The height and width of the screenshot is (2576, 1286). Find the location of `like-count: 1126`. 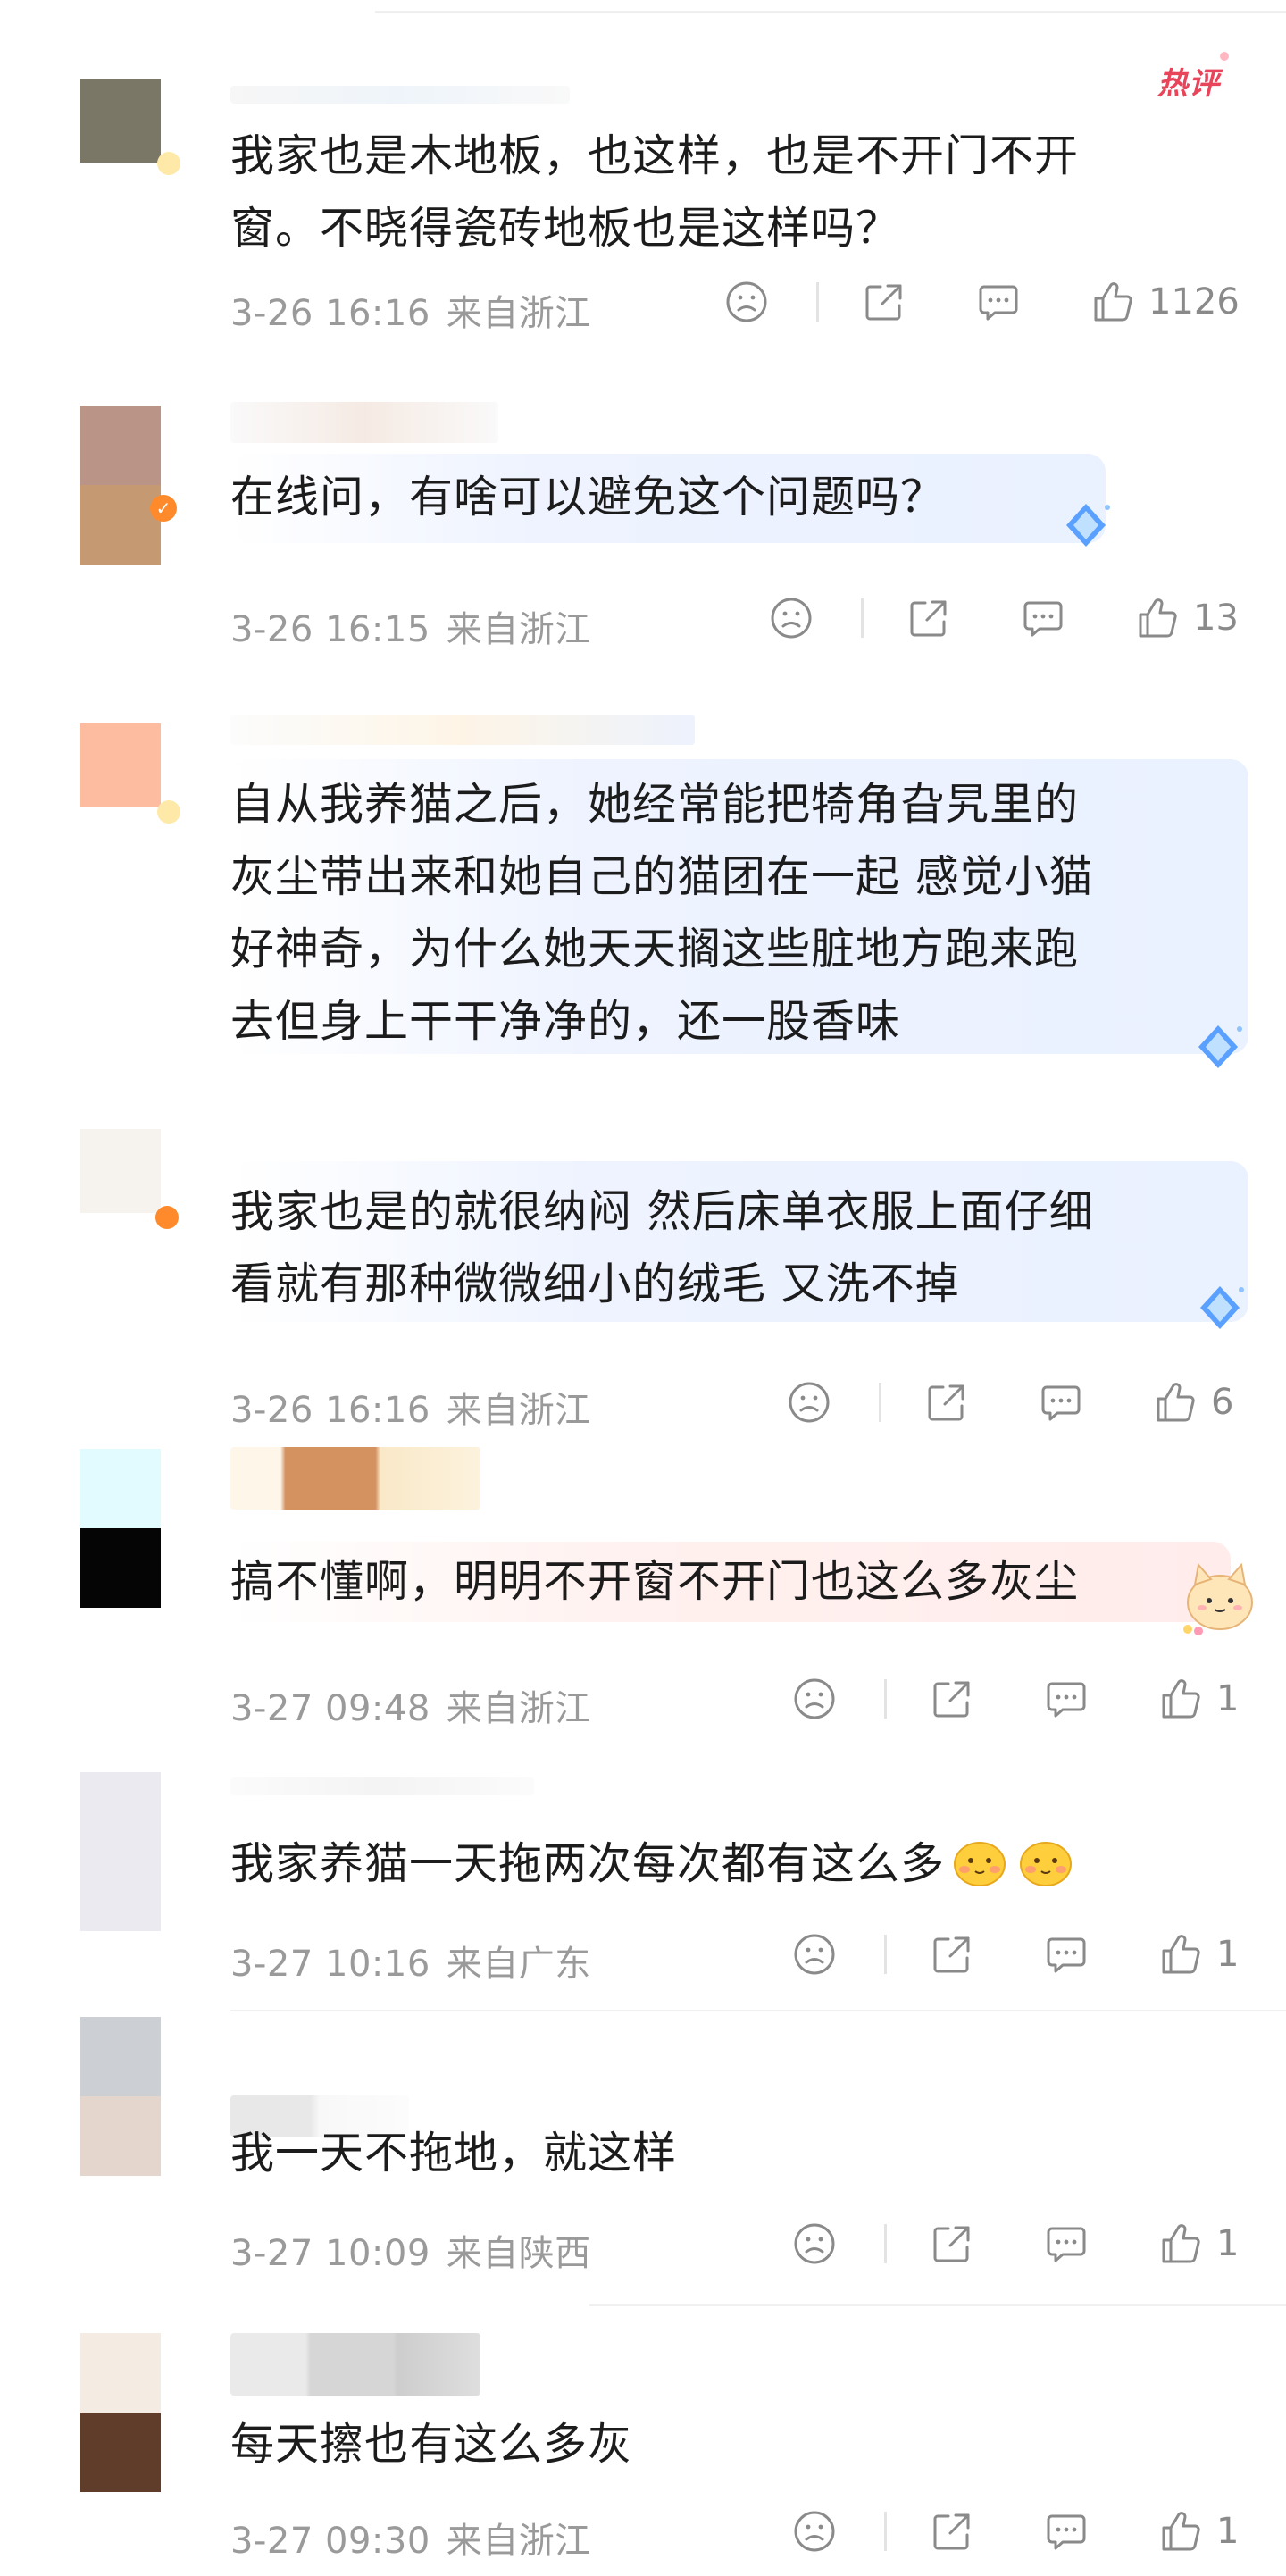

like-count: 1126 is located at coordinates (1194, 302).